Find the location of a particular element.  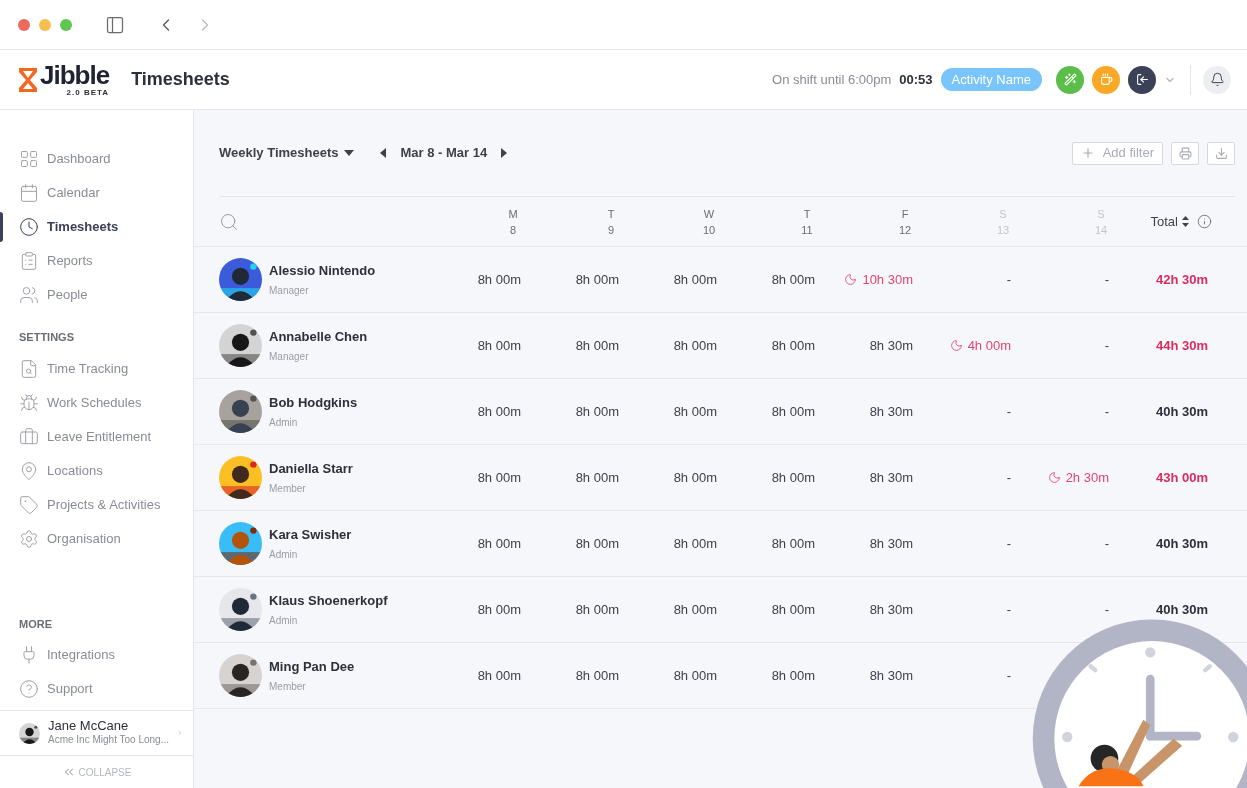

download-button is located at coordinates (1221, 153).